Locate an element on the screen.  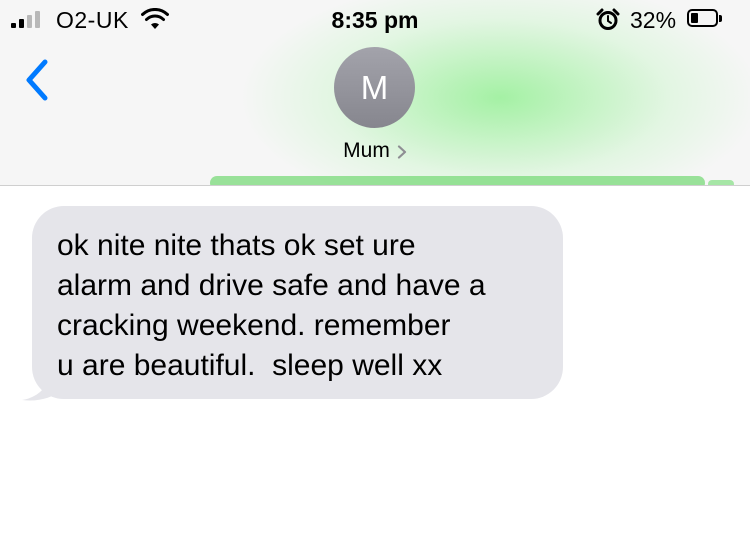
contact-name: Mum is located at coordinates (366, 150).